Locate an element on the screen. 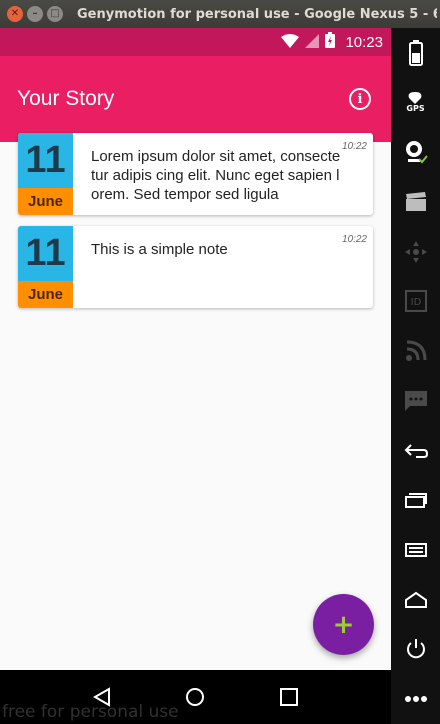 Image resolution: width=440 pixels, height=724 pixels. device-power-button is located at coordinates (415, 650).